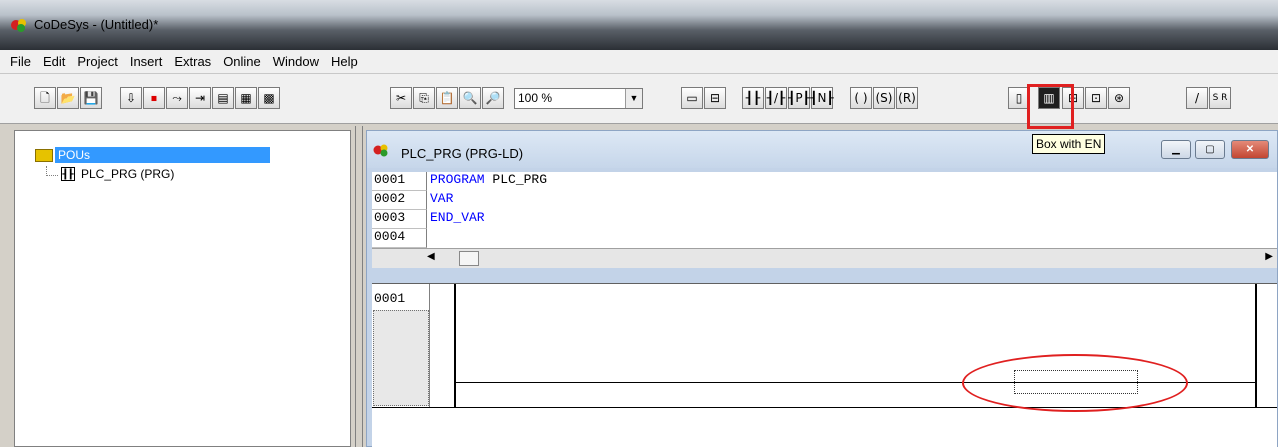 The image size is (1278, 447). I want to click on network-after-icon: ⊟, so click(715, 98).